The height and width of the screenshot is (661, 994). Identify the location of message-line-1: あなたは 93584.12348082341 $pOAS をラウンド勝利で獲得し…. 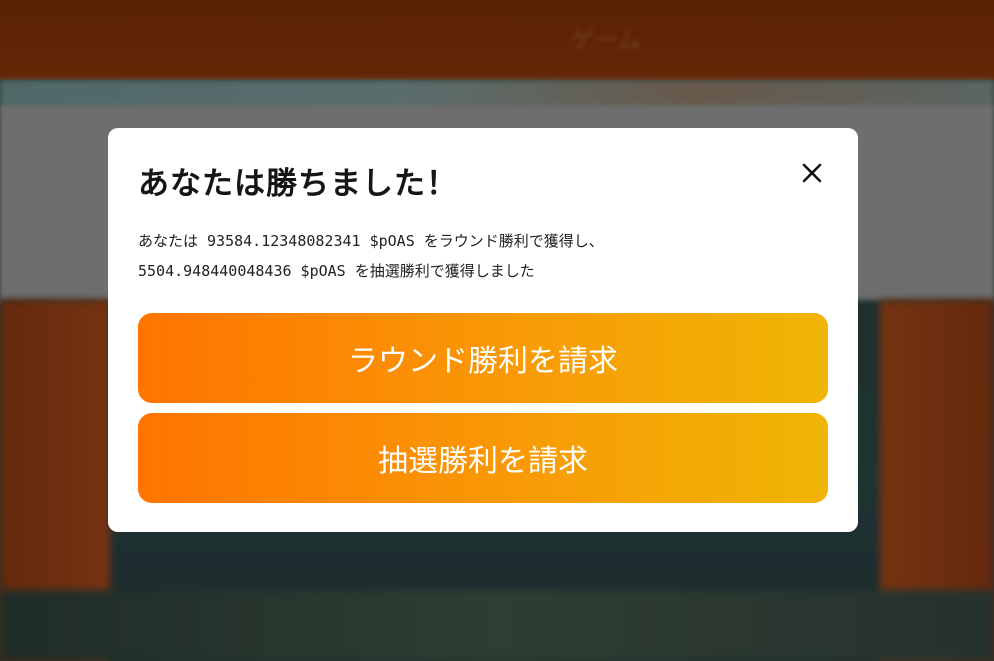
(371, 241).